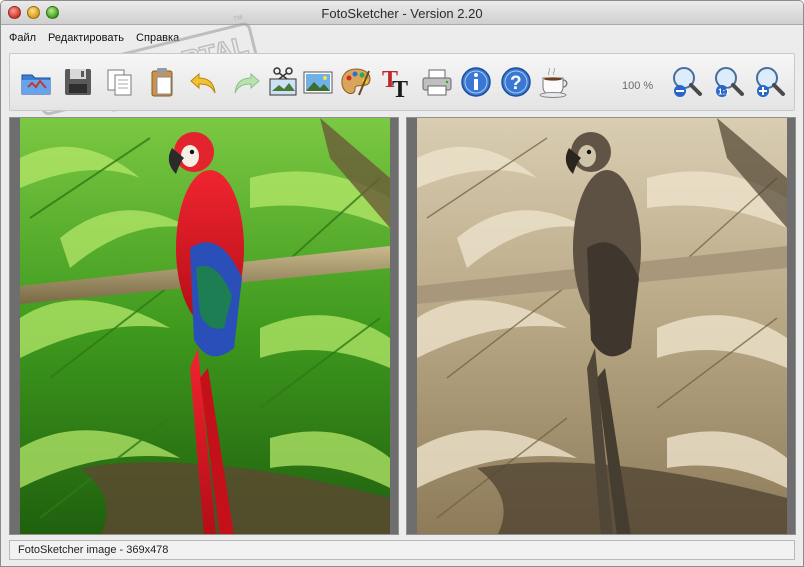 The image size is (804, 567). I want to click on save-button, so click(78, 82).